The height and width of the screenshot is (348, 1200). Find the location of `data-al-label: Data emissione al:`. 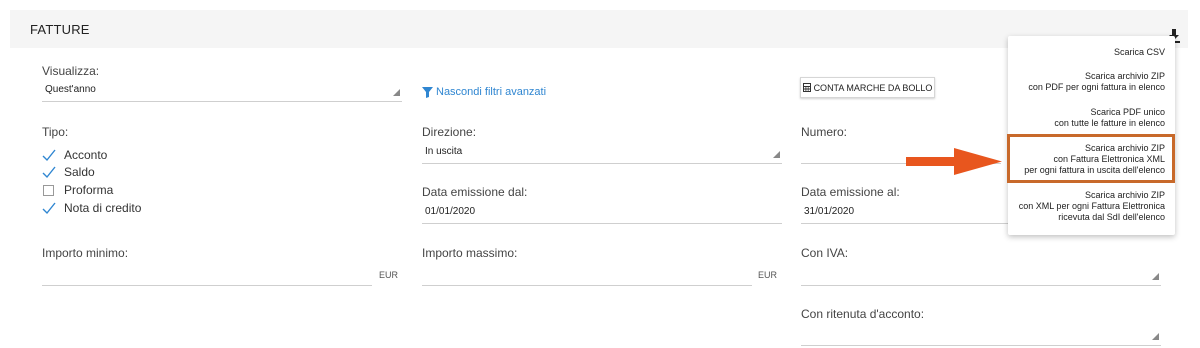

data-al-label: Data emissione al: is located at coordinates (850, 192).